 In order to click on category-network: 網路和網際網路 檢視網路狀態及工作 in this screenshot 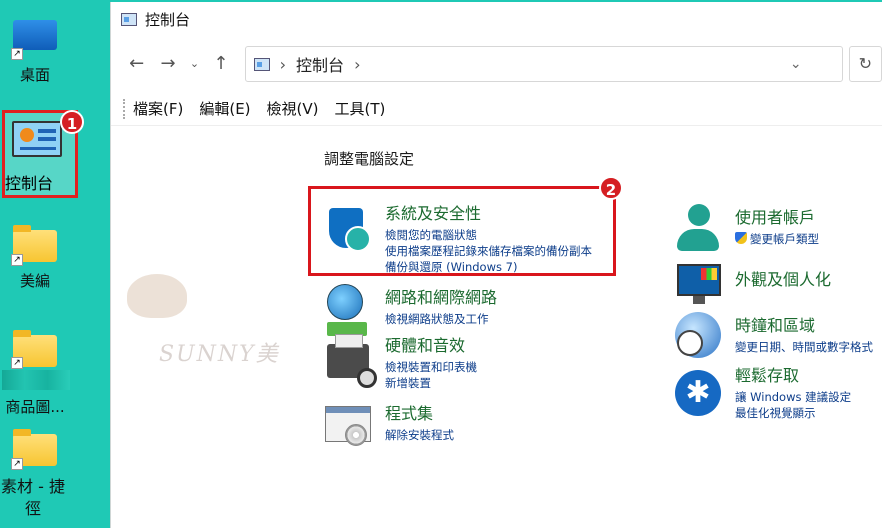, I will do `click(441, 305)`.